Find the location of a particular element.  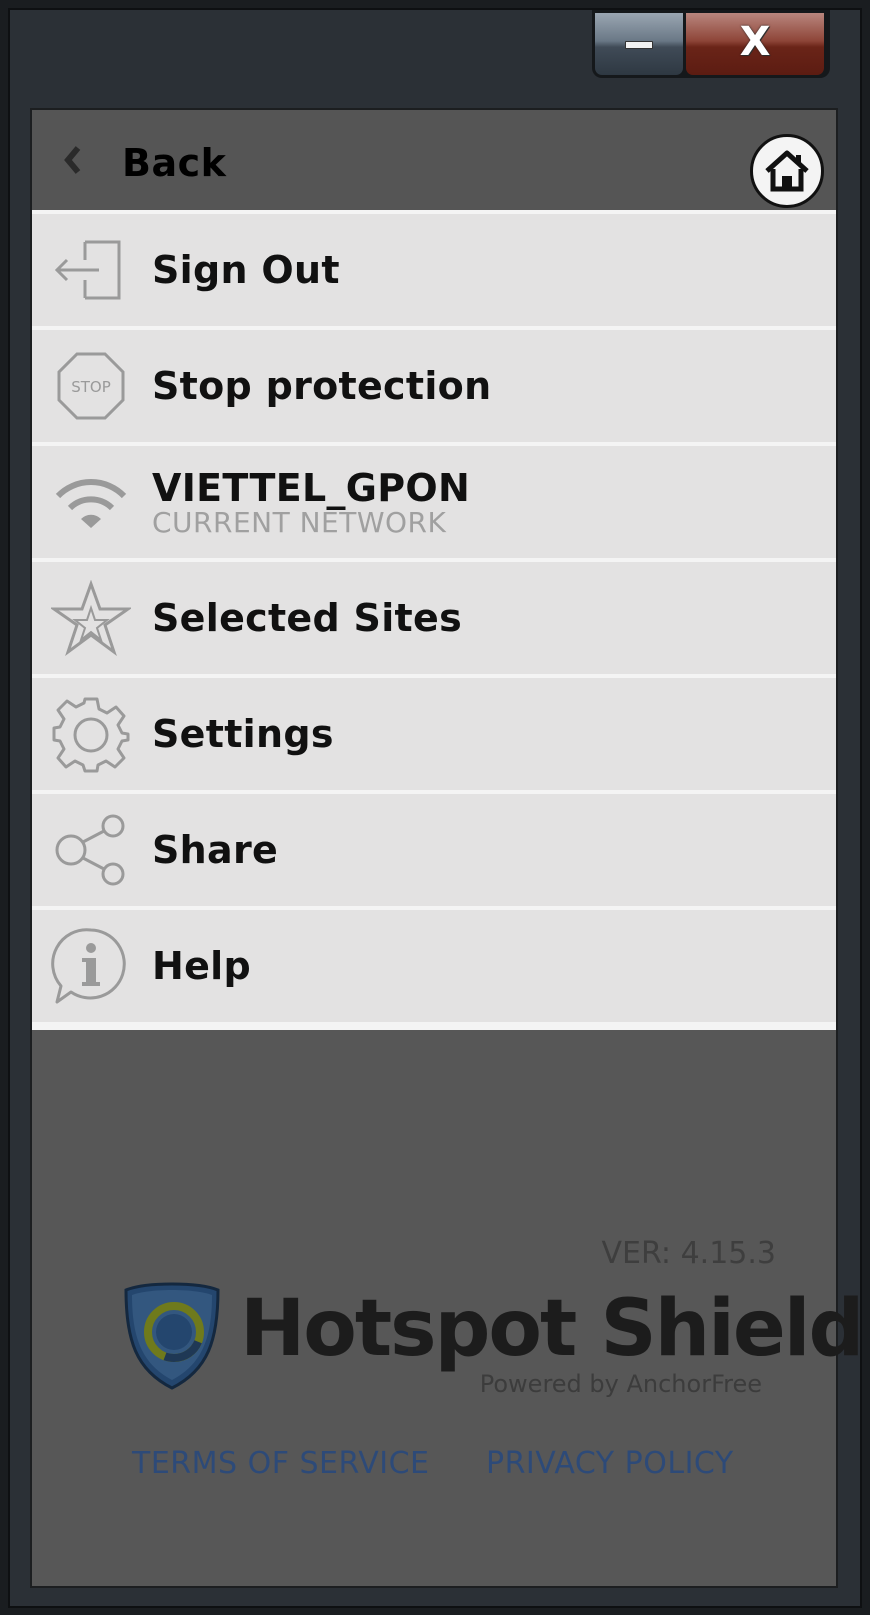

stop-sign-text: STOP is located at coordinates (91, 387).